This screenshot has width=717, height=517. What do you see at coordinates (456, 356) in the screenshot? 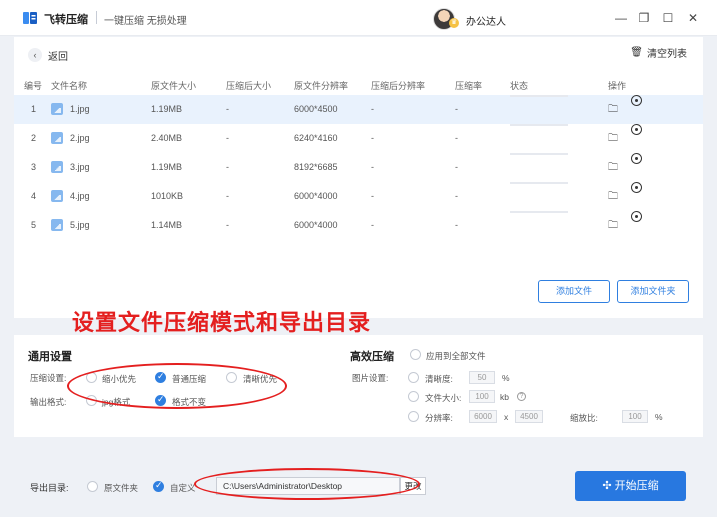
I see `apply-all-label: 应用到全部文件` at bounding box center [456, 356].